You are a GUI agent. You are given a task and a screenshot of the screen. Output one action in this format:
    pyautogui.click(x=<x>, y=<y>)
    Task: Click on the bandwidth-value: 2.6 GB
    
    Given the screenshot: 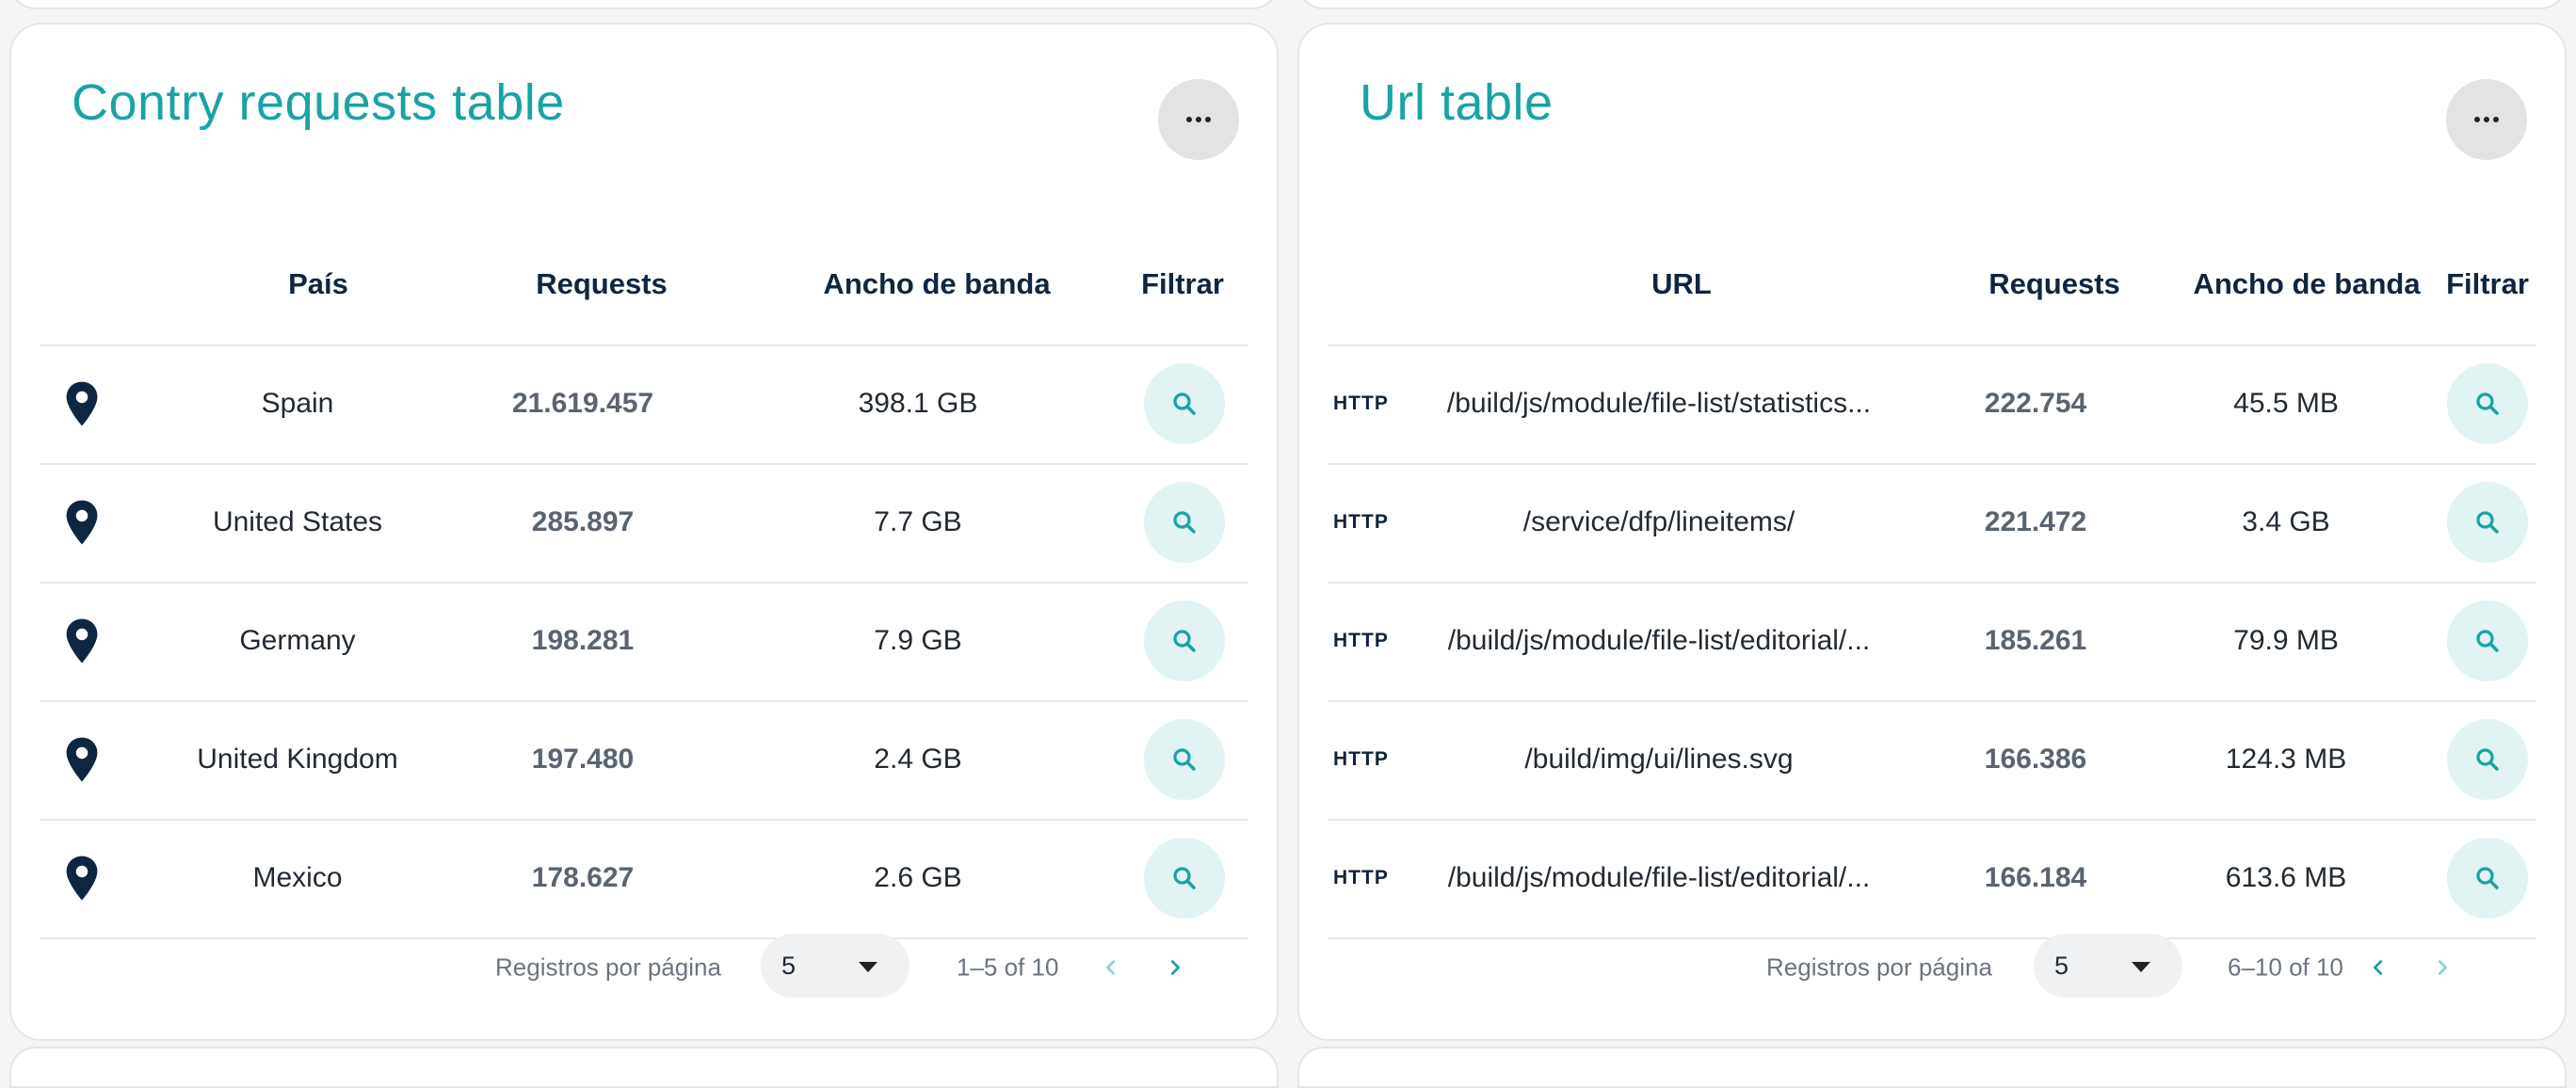 What is the action you would take?
    pyautogui.click(x=918, y=877)
    